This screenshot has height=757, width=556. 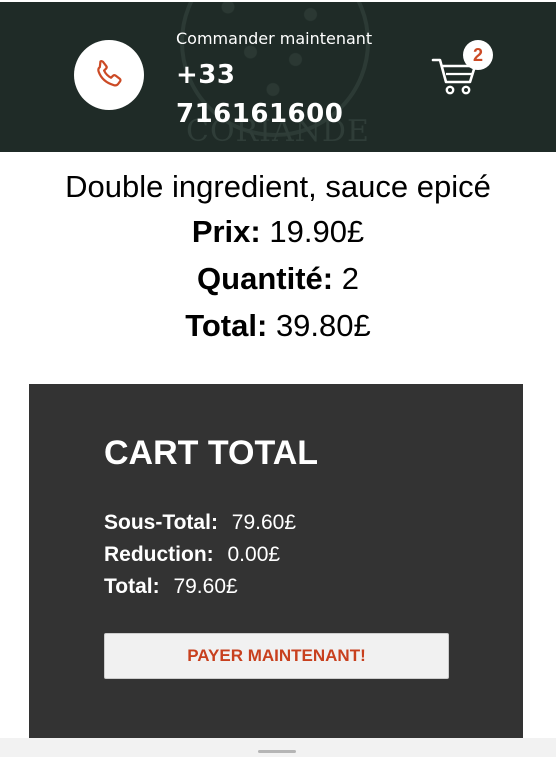 I want to click on line-total-label: Total:, so click(x=226, y=325).